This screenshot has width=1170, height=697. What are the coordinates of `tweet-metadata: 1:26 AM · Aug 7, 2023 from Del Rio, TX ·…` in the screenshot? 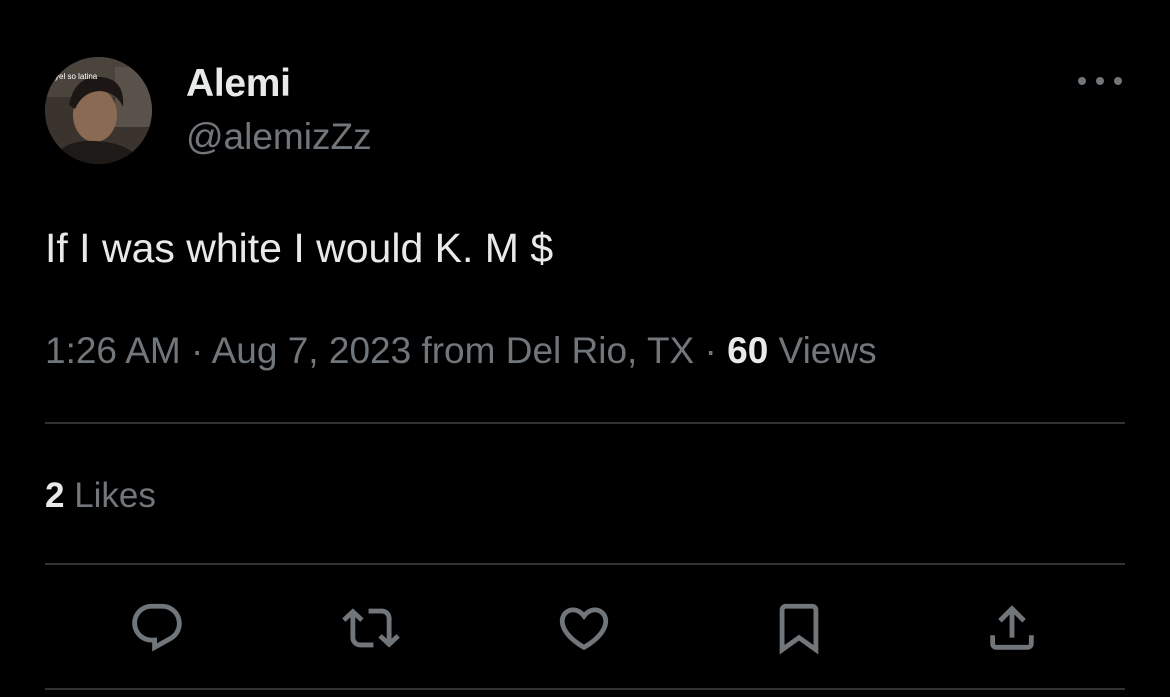 It's located at (461, 351).